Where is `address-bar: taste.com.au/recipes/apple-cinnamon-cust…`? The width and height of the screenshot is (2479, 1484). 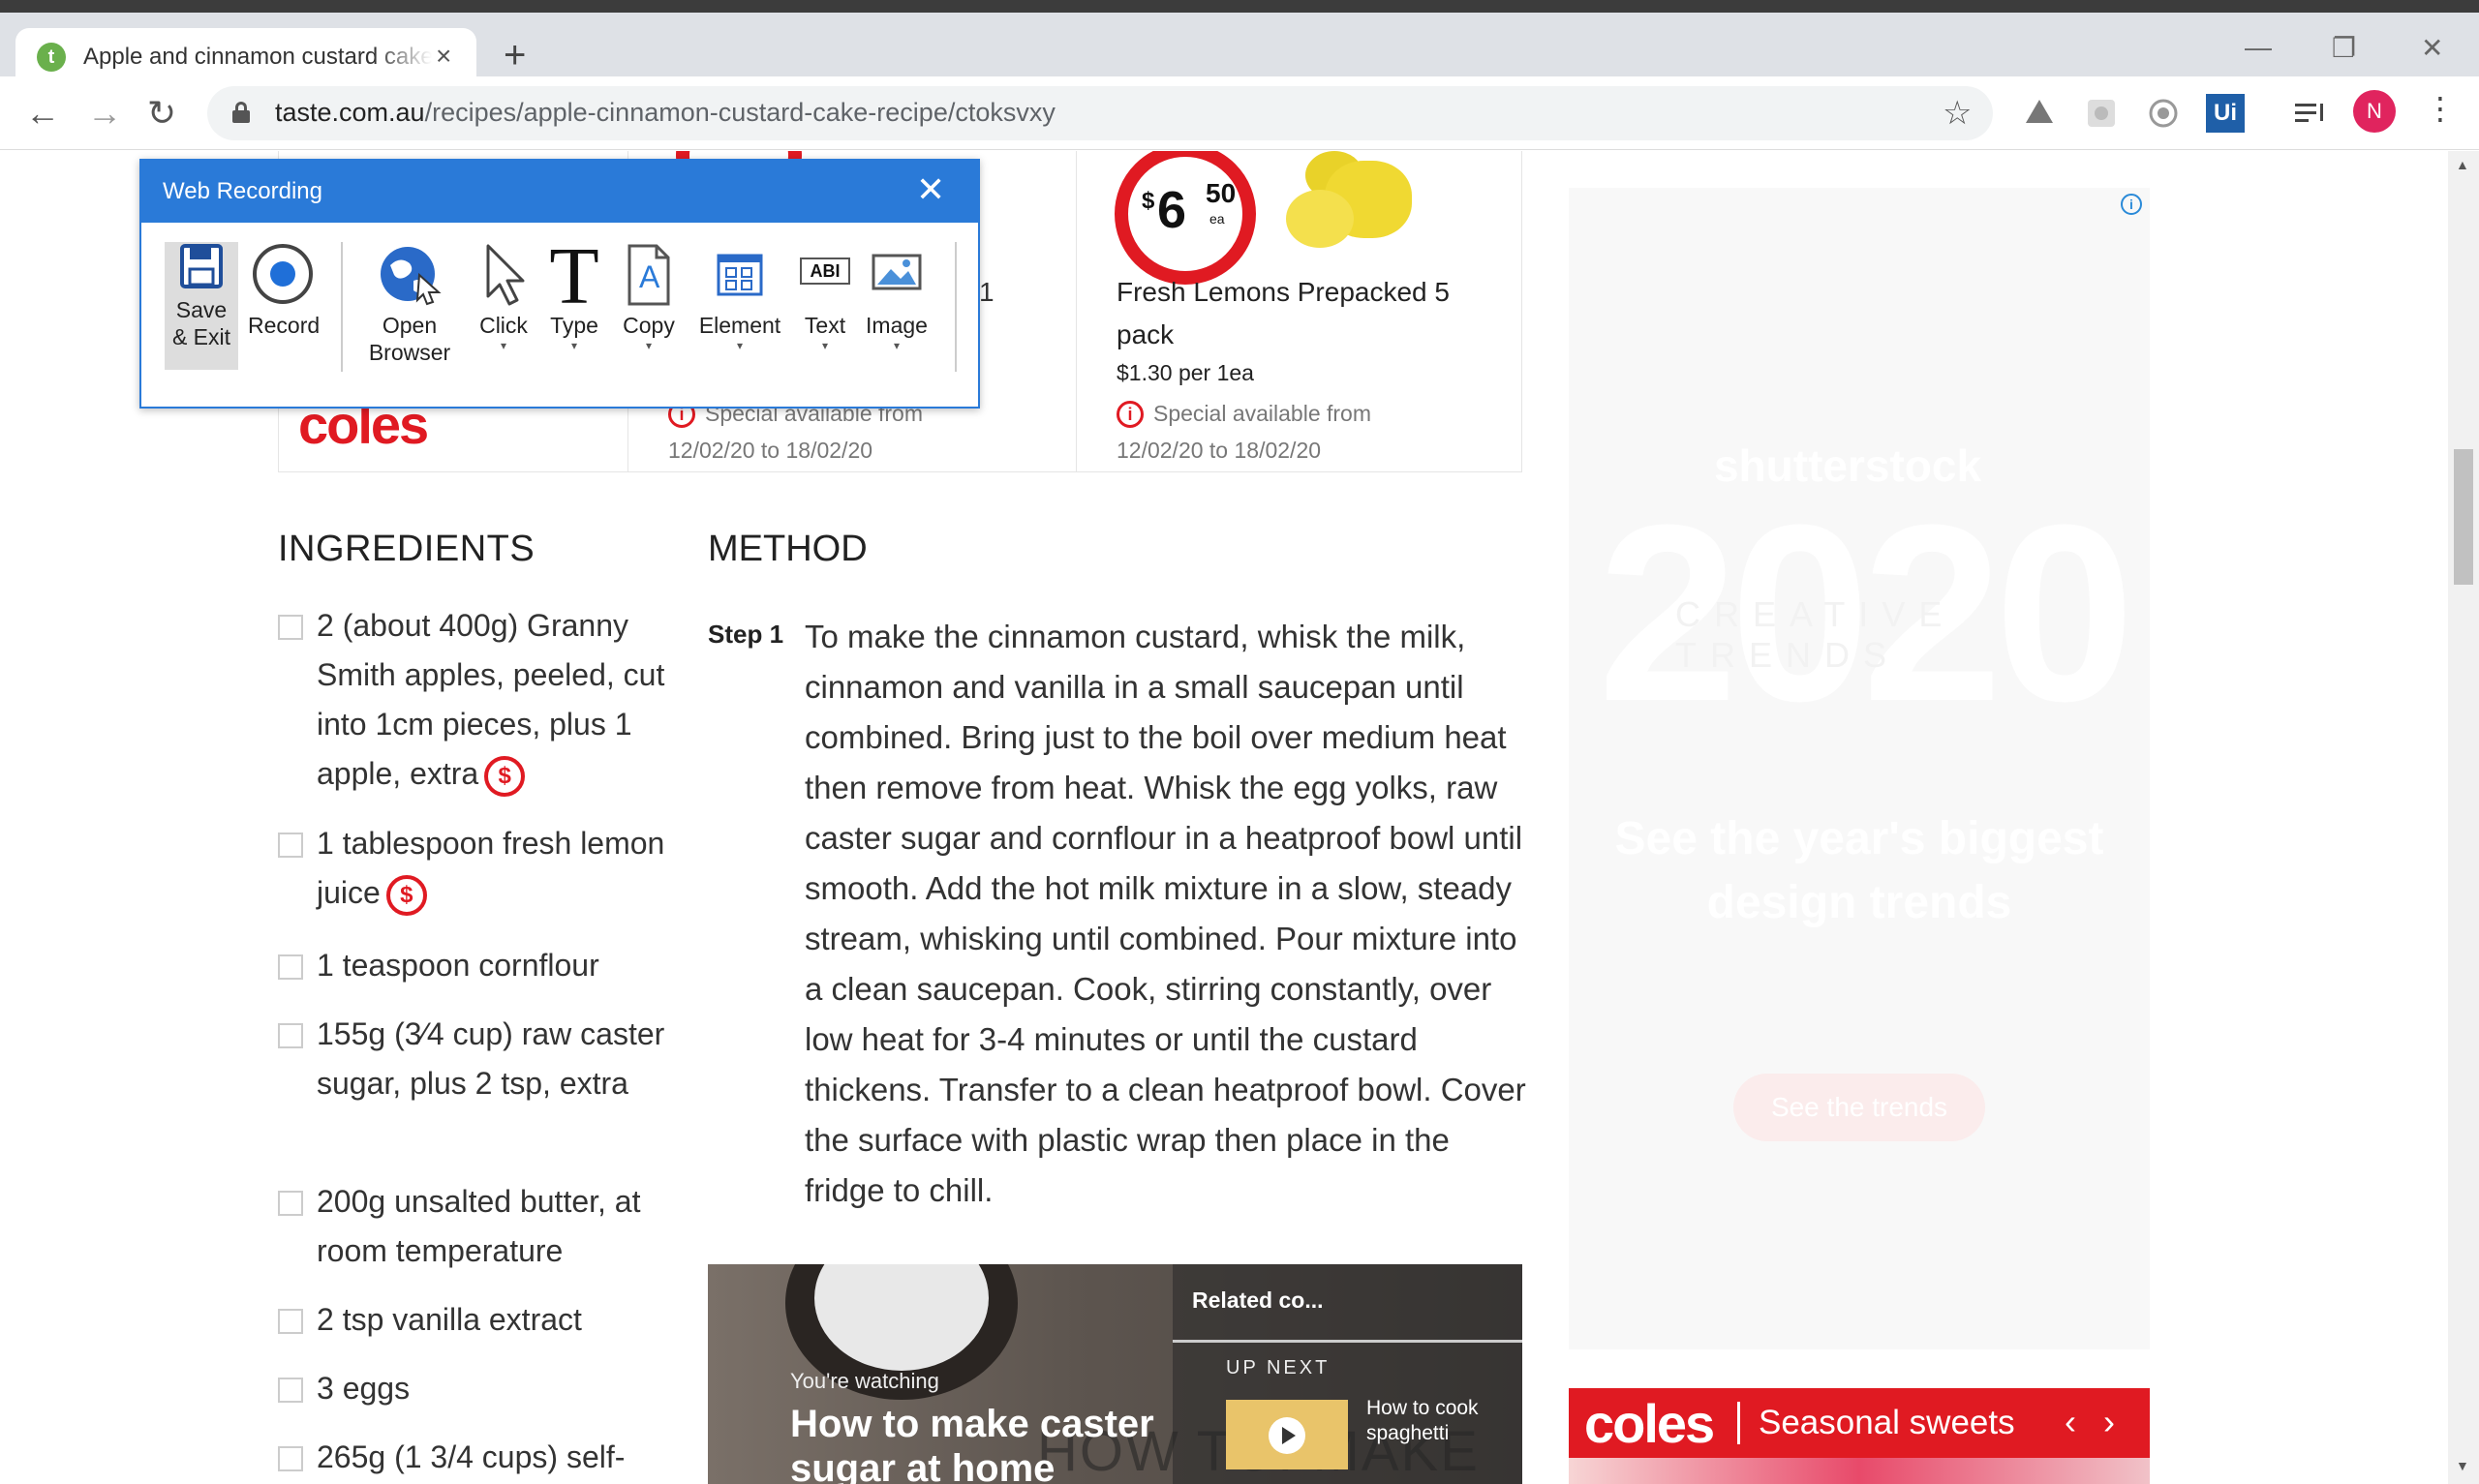 address-bar: taste.com.au/recipes/apple-cinnamon-cust… is located at coordinates (1100, 113).